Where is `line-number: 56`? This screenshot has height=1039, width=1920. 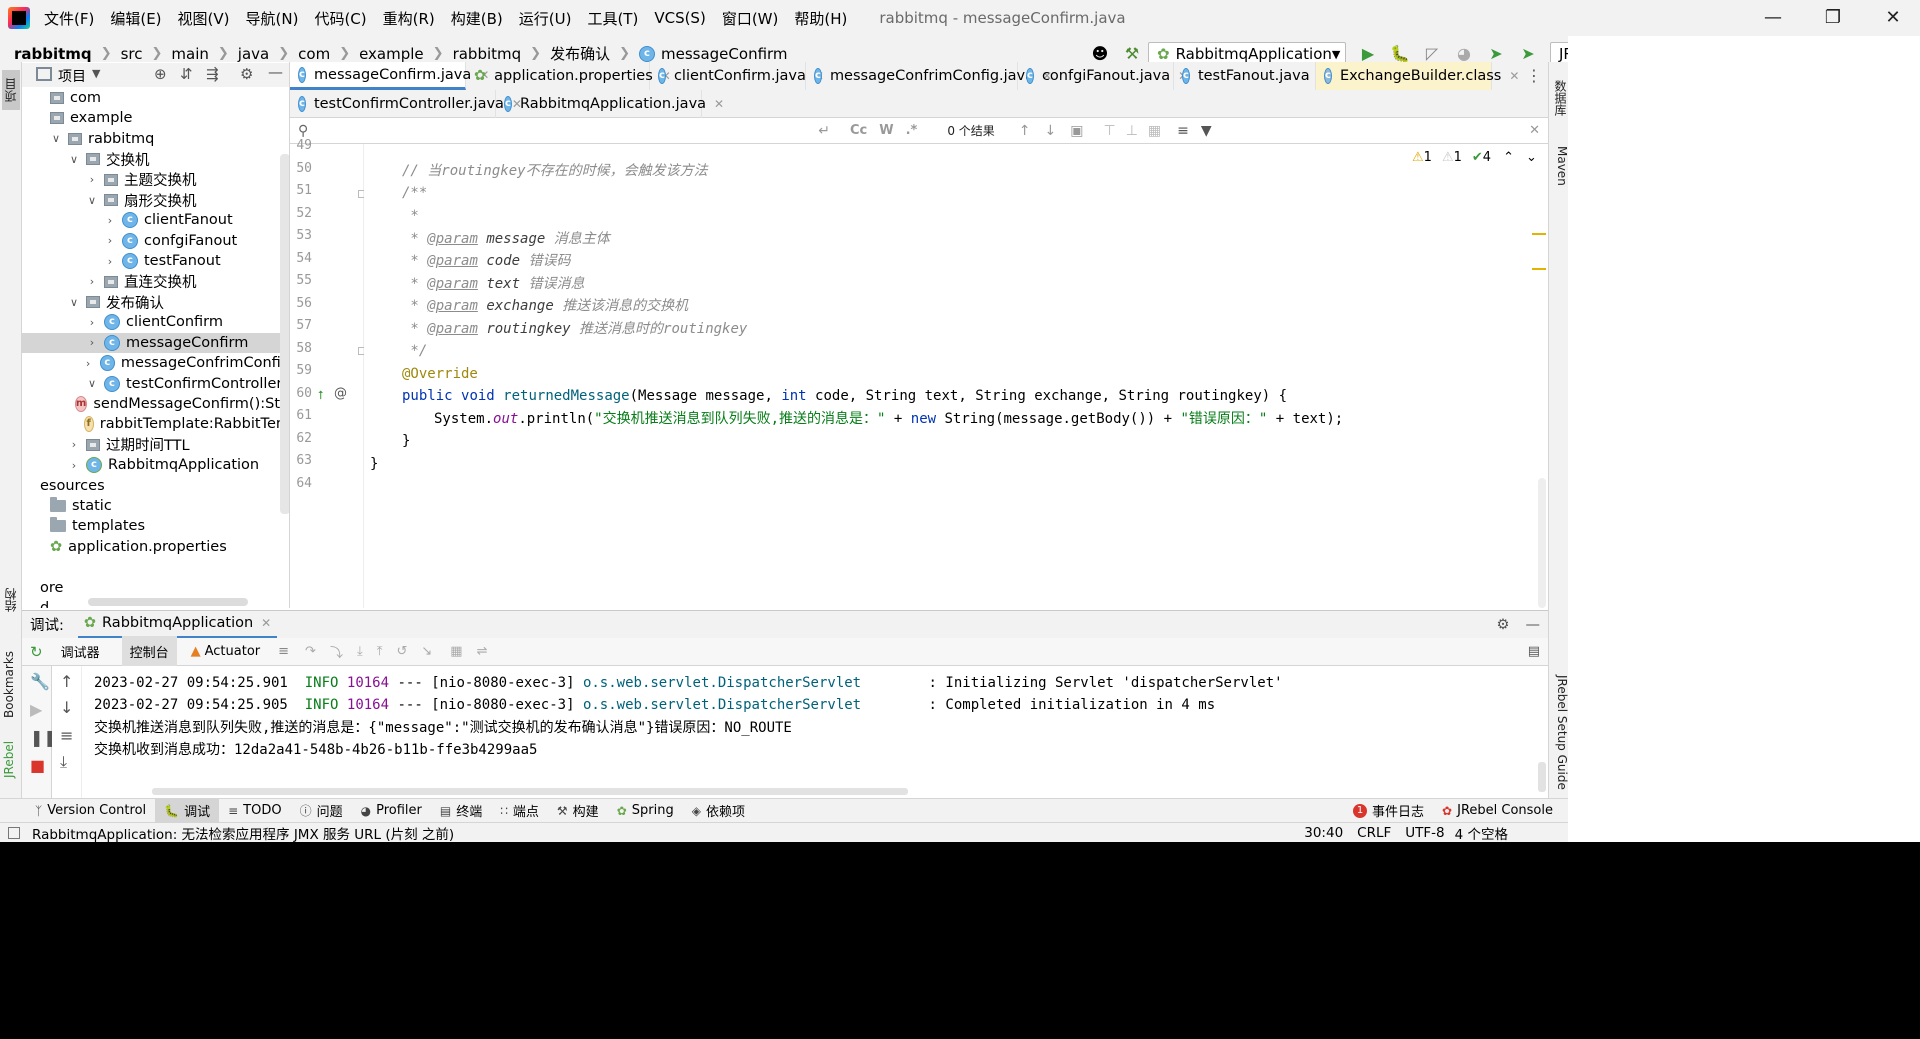 line-number: 56 is located at coordinates (301, 303).